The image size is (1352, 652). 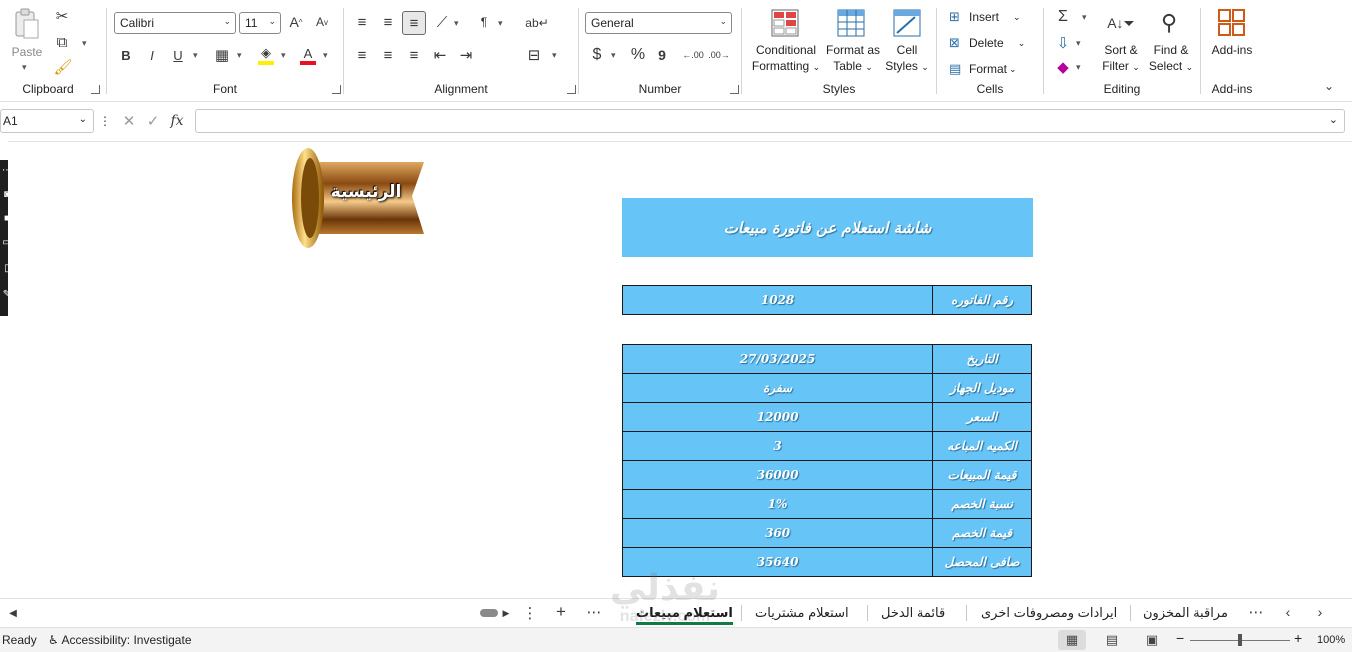 What do you see at coordinates (1240, 640) in the screenshot?
I see `zoom-slider-thumb` at bounding box center [1240, 640].